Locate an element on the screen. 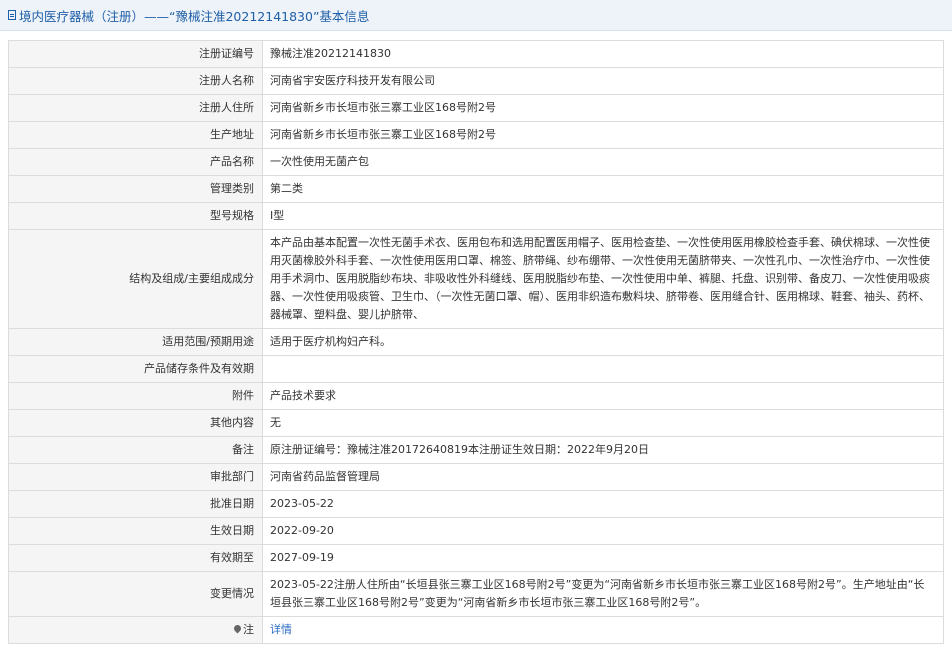 Image resolution: width=952 pixels, height=652 pixels. page-header: 境内医疗器械（注册）——“豫械注准20212141830”基本信息 is located at coordinates (476, 15).